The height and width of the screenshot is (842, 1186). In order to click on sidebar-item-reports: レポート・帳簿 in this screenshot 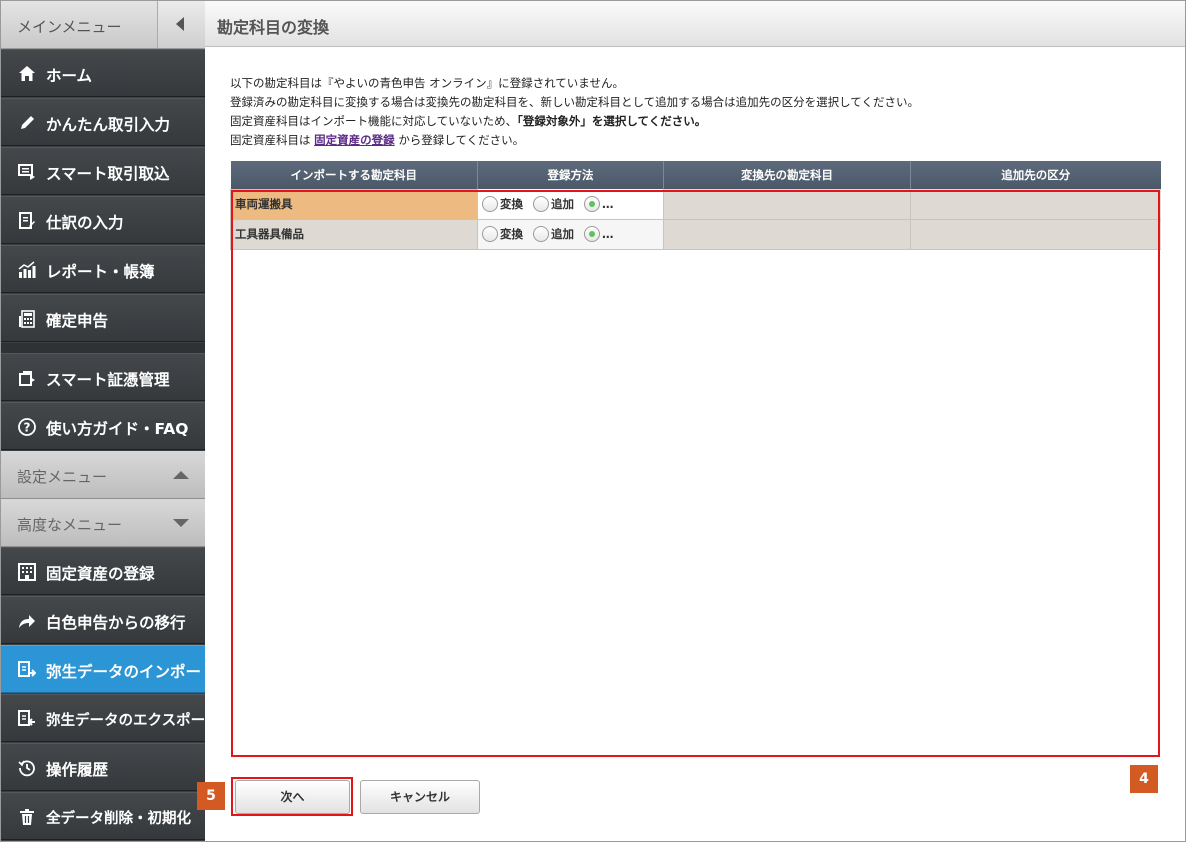, I will do `click(103, 269)`.